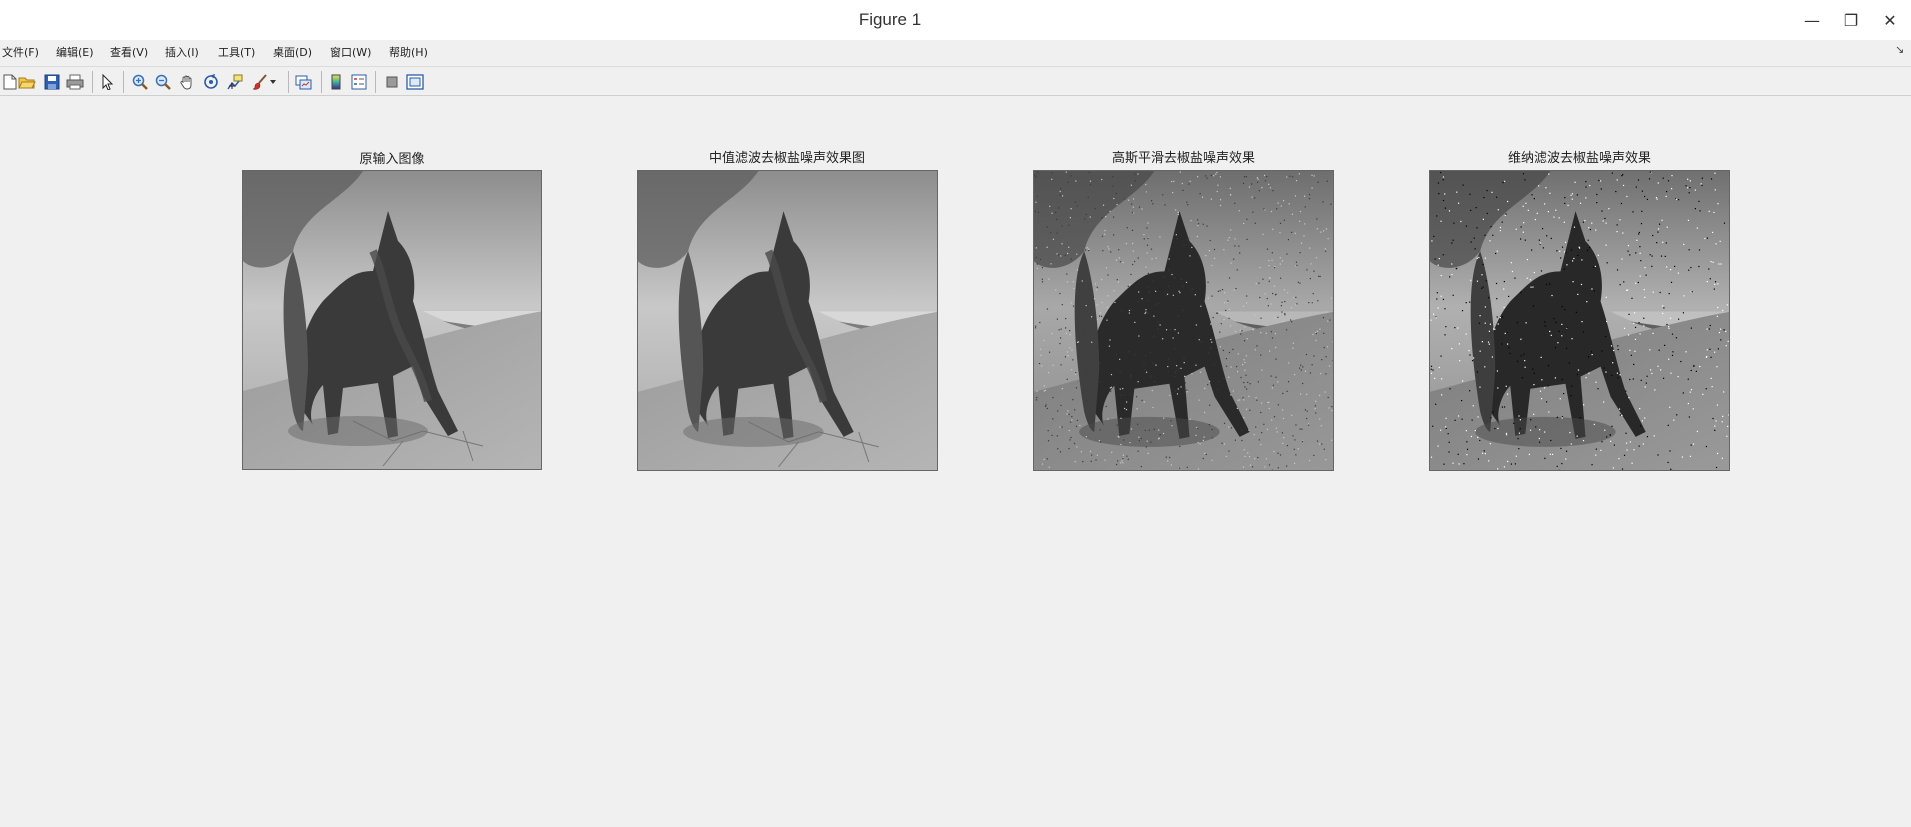 This screenshot has width=1911, height=827. Describe the element at coordinates (786, 158) in the screenshot. I see `subplot-title-median: 中值滤波去椒盐噪声效果图` at that location.